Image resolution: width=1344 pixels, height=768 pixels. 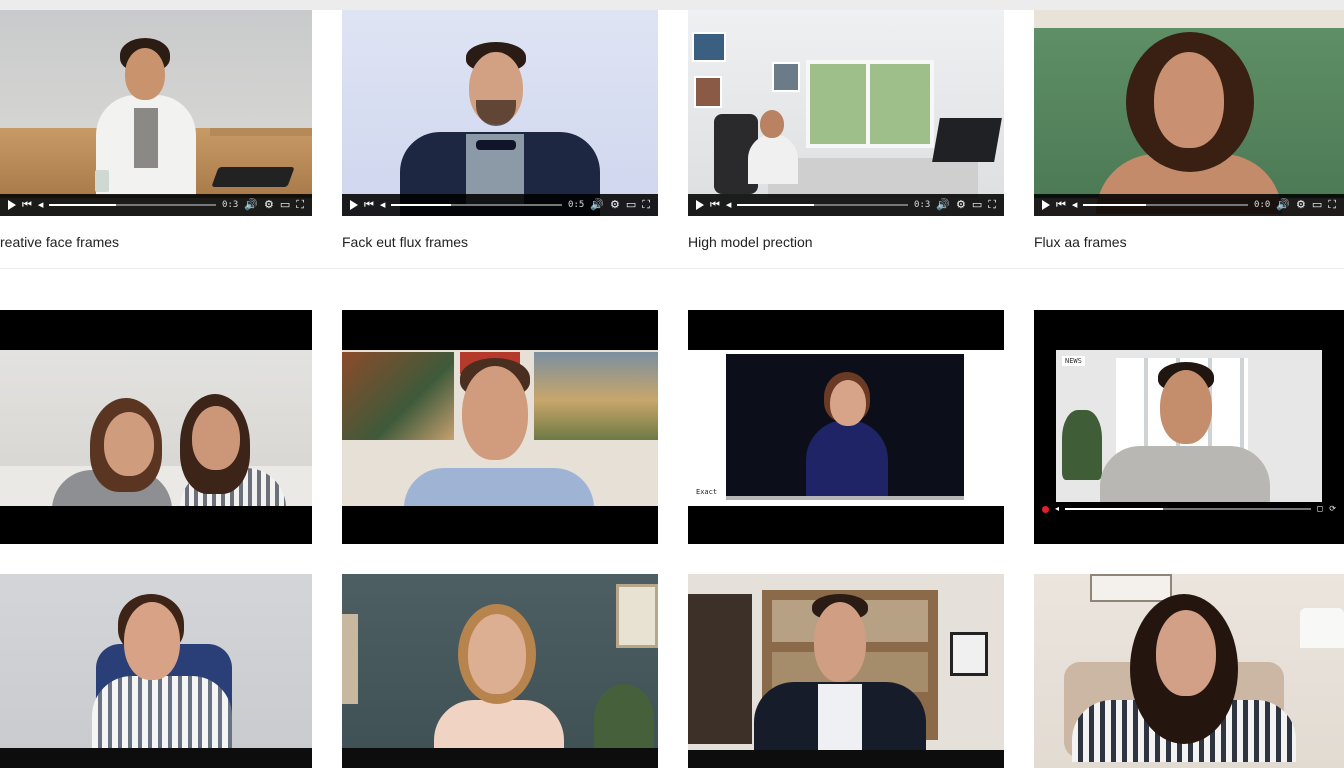 I want to click on lamp, so click(x=1322, y=628).